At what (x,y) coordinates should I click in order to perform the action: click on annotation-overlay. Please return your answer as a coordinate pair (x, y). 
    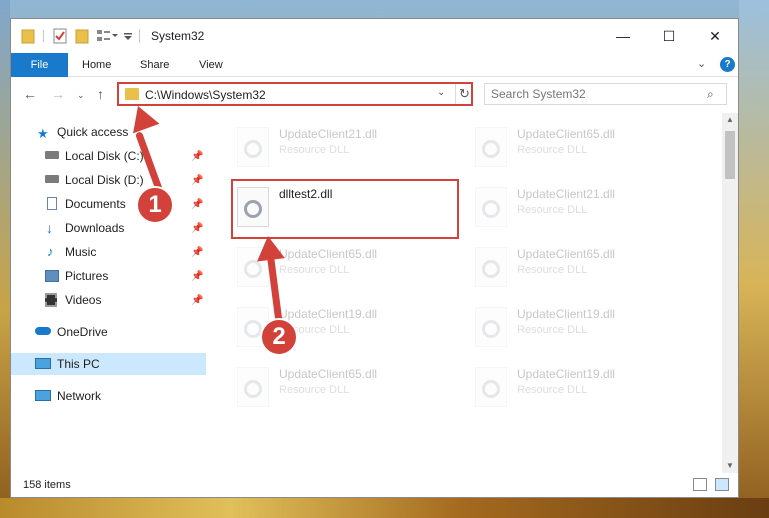
    Looking at the image, I should click on (209, 216).